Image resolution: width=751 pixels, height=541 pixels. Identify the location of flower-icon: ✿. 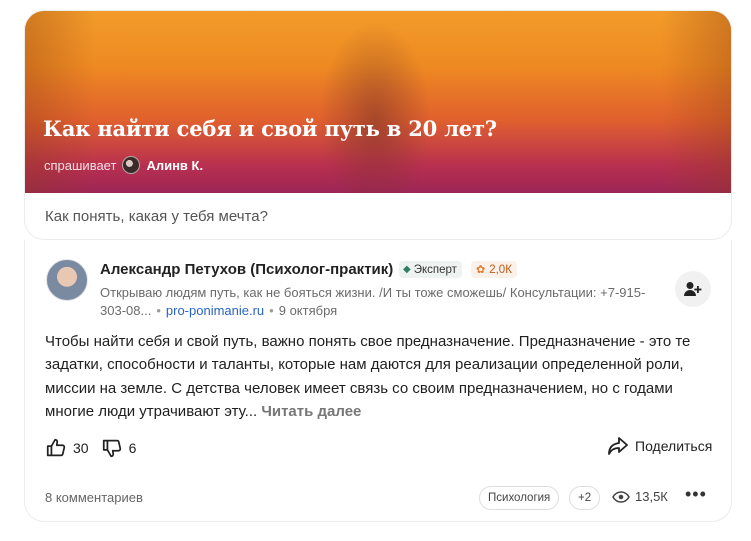
(481, 270).